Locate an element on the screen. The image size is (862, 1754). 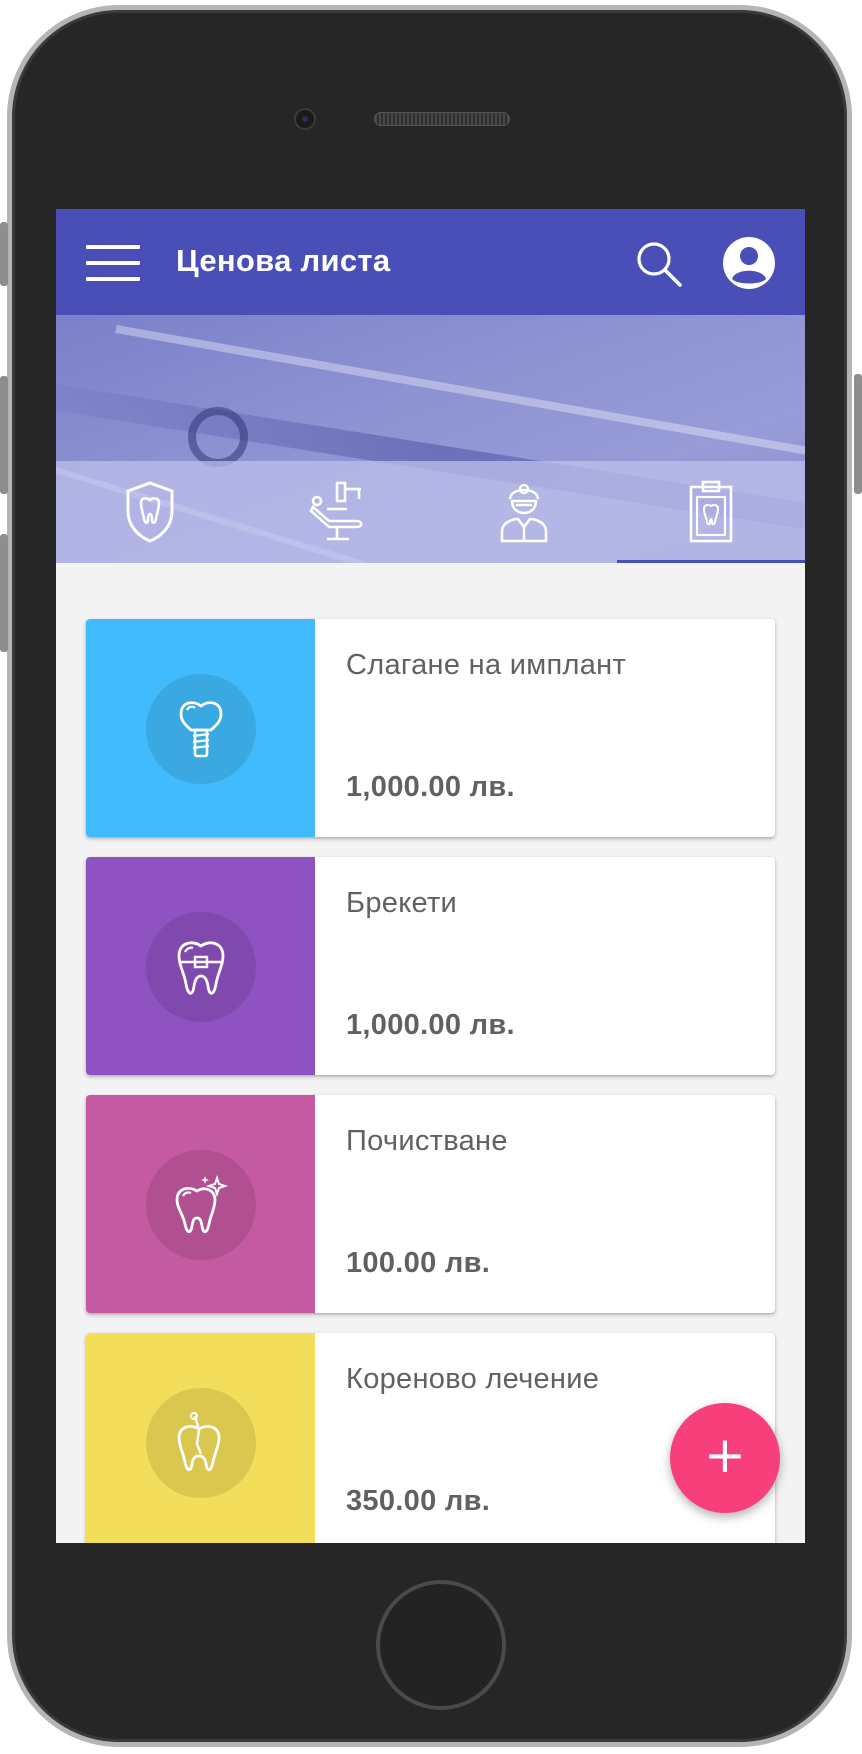
dentist-icon is located at coordinates (524, 513).